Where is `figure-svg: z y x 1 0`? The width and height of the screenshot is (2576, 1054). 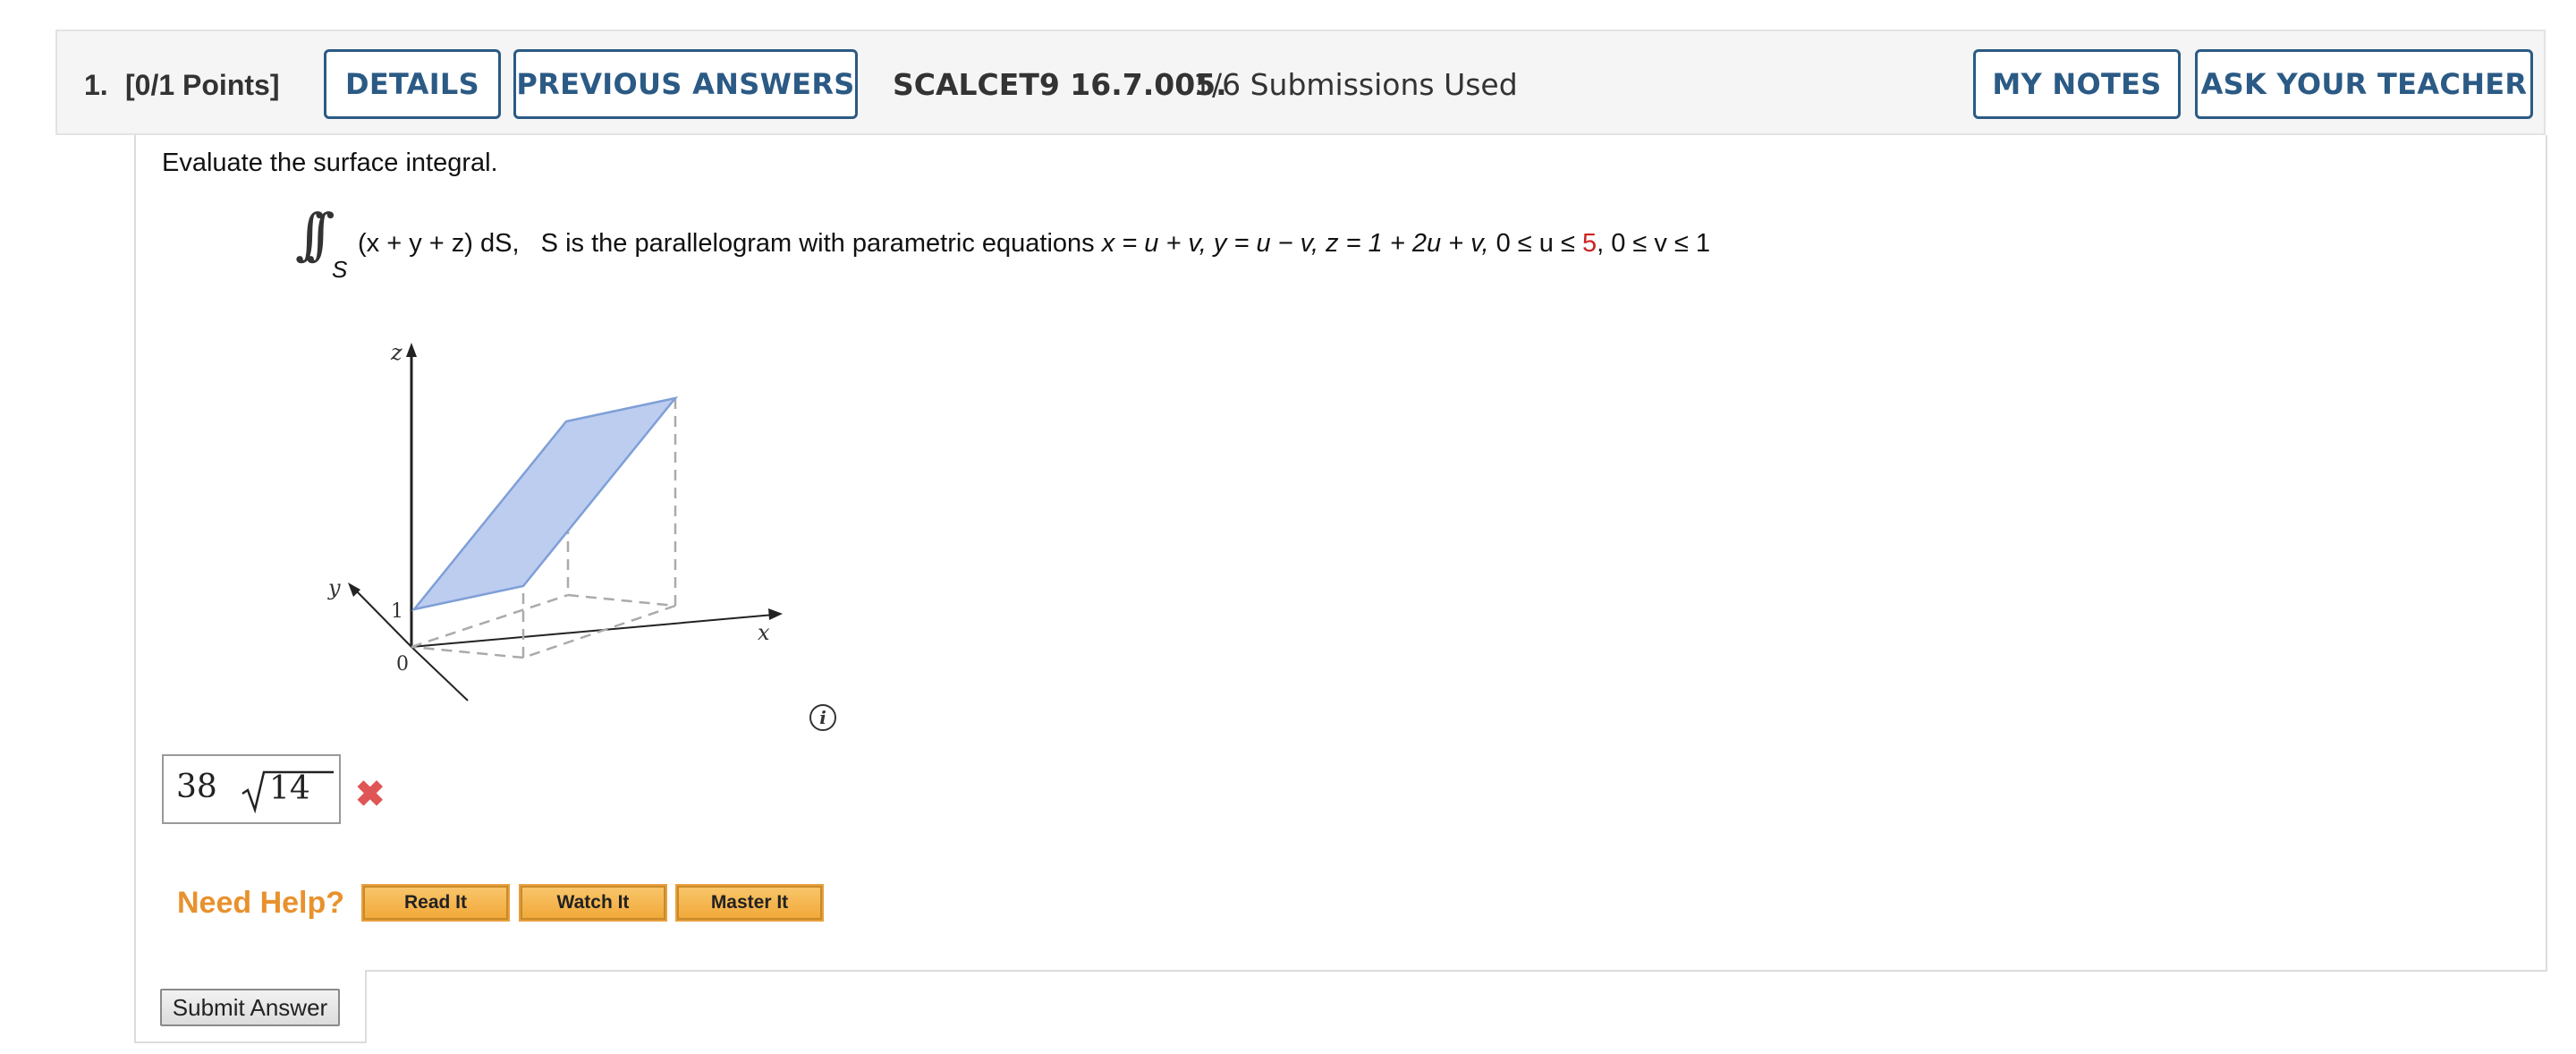
figure-svg: z y x 1 0 is located at coordinates (555, 520).